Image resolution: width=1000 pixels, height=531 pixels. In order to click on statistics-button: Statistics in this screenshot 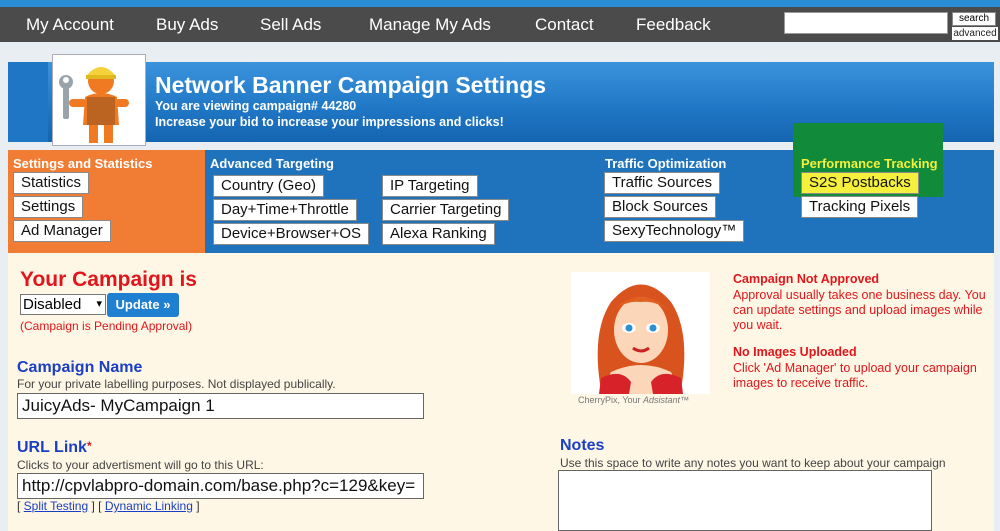, I will do `click(51, 183)`.